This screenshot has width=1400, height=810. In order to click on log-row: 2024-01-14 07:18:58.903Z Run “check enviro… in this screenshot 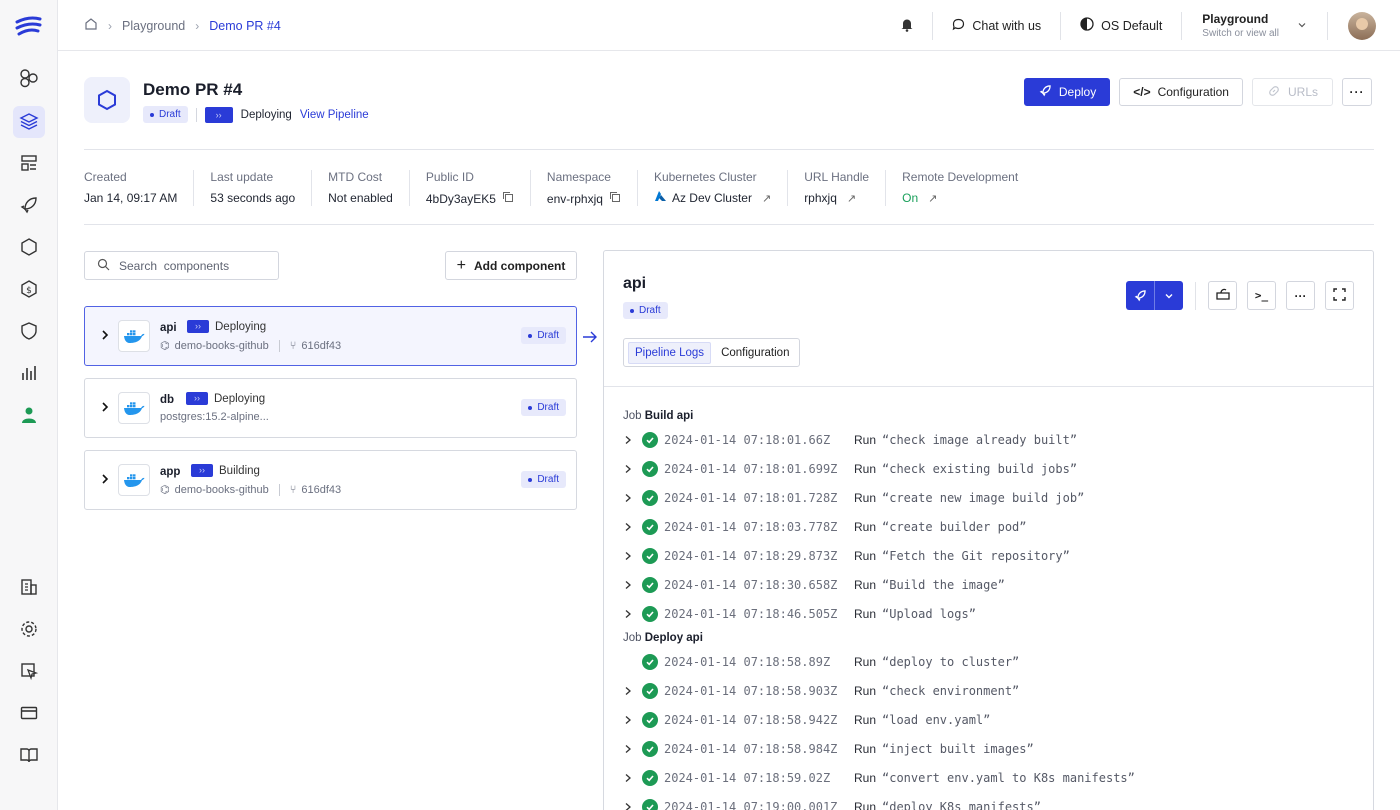, I will do `click(821, 691)`.